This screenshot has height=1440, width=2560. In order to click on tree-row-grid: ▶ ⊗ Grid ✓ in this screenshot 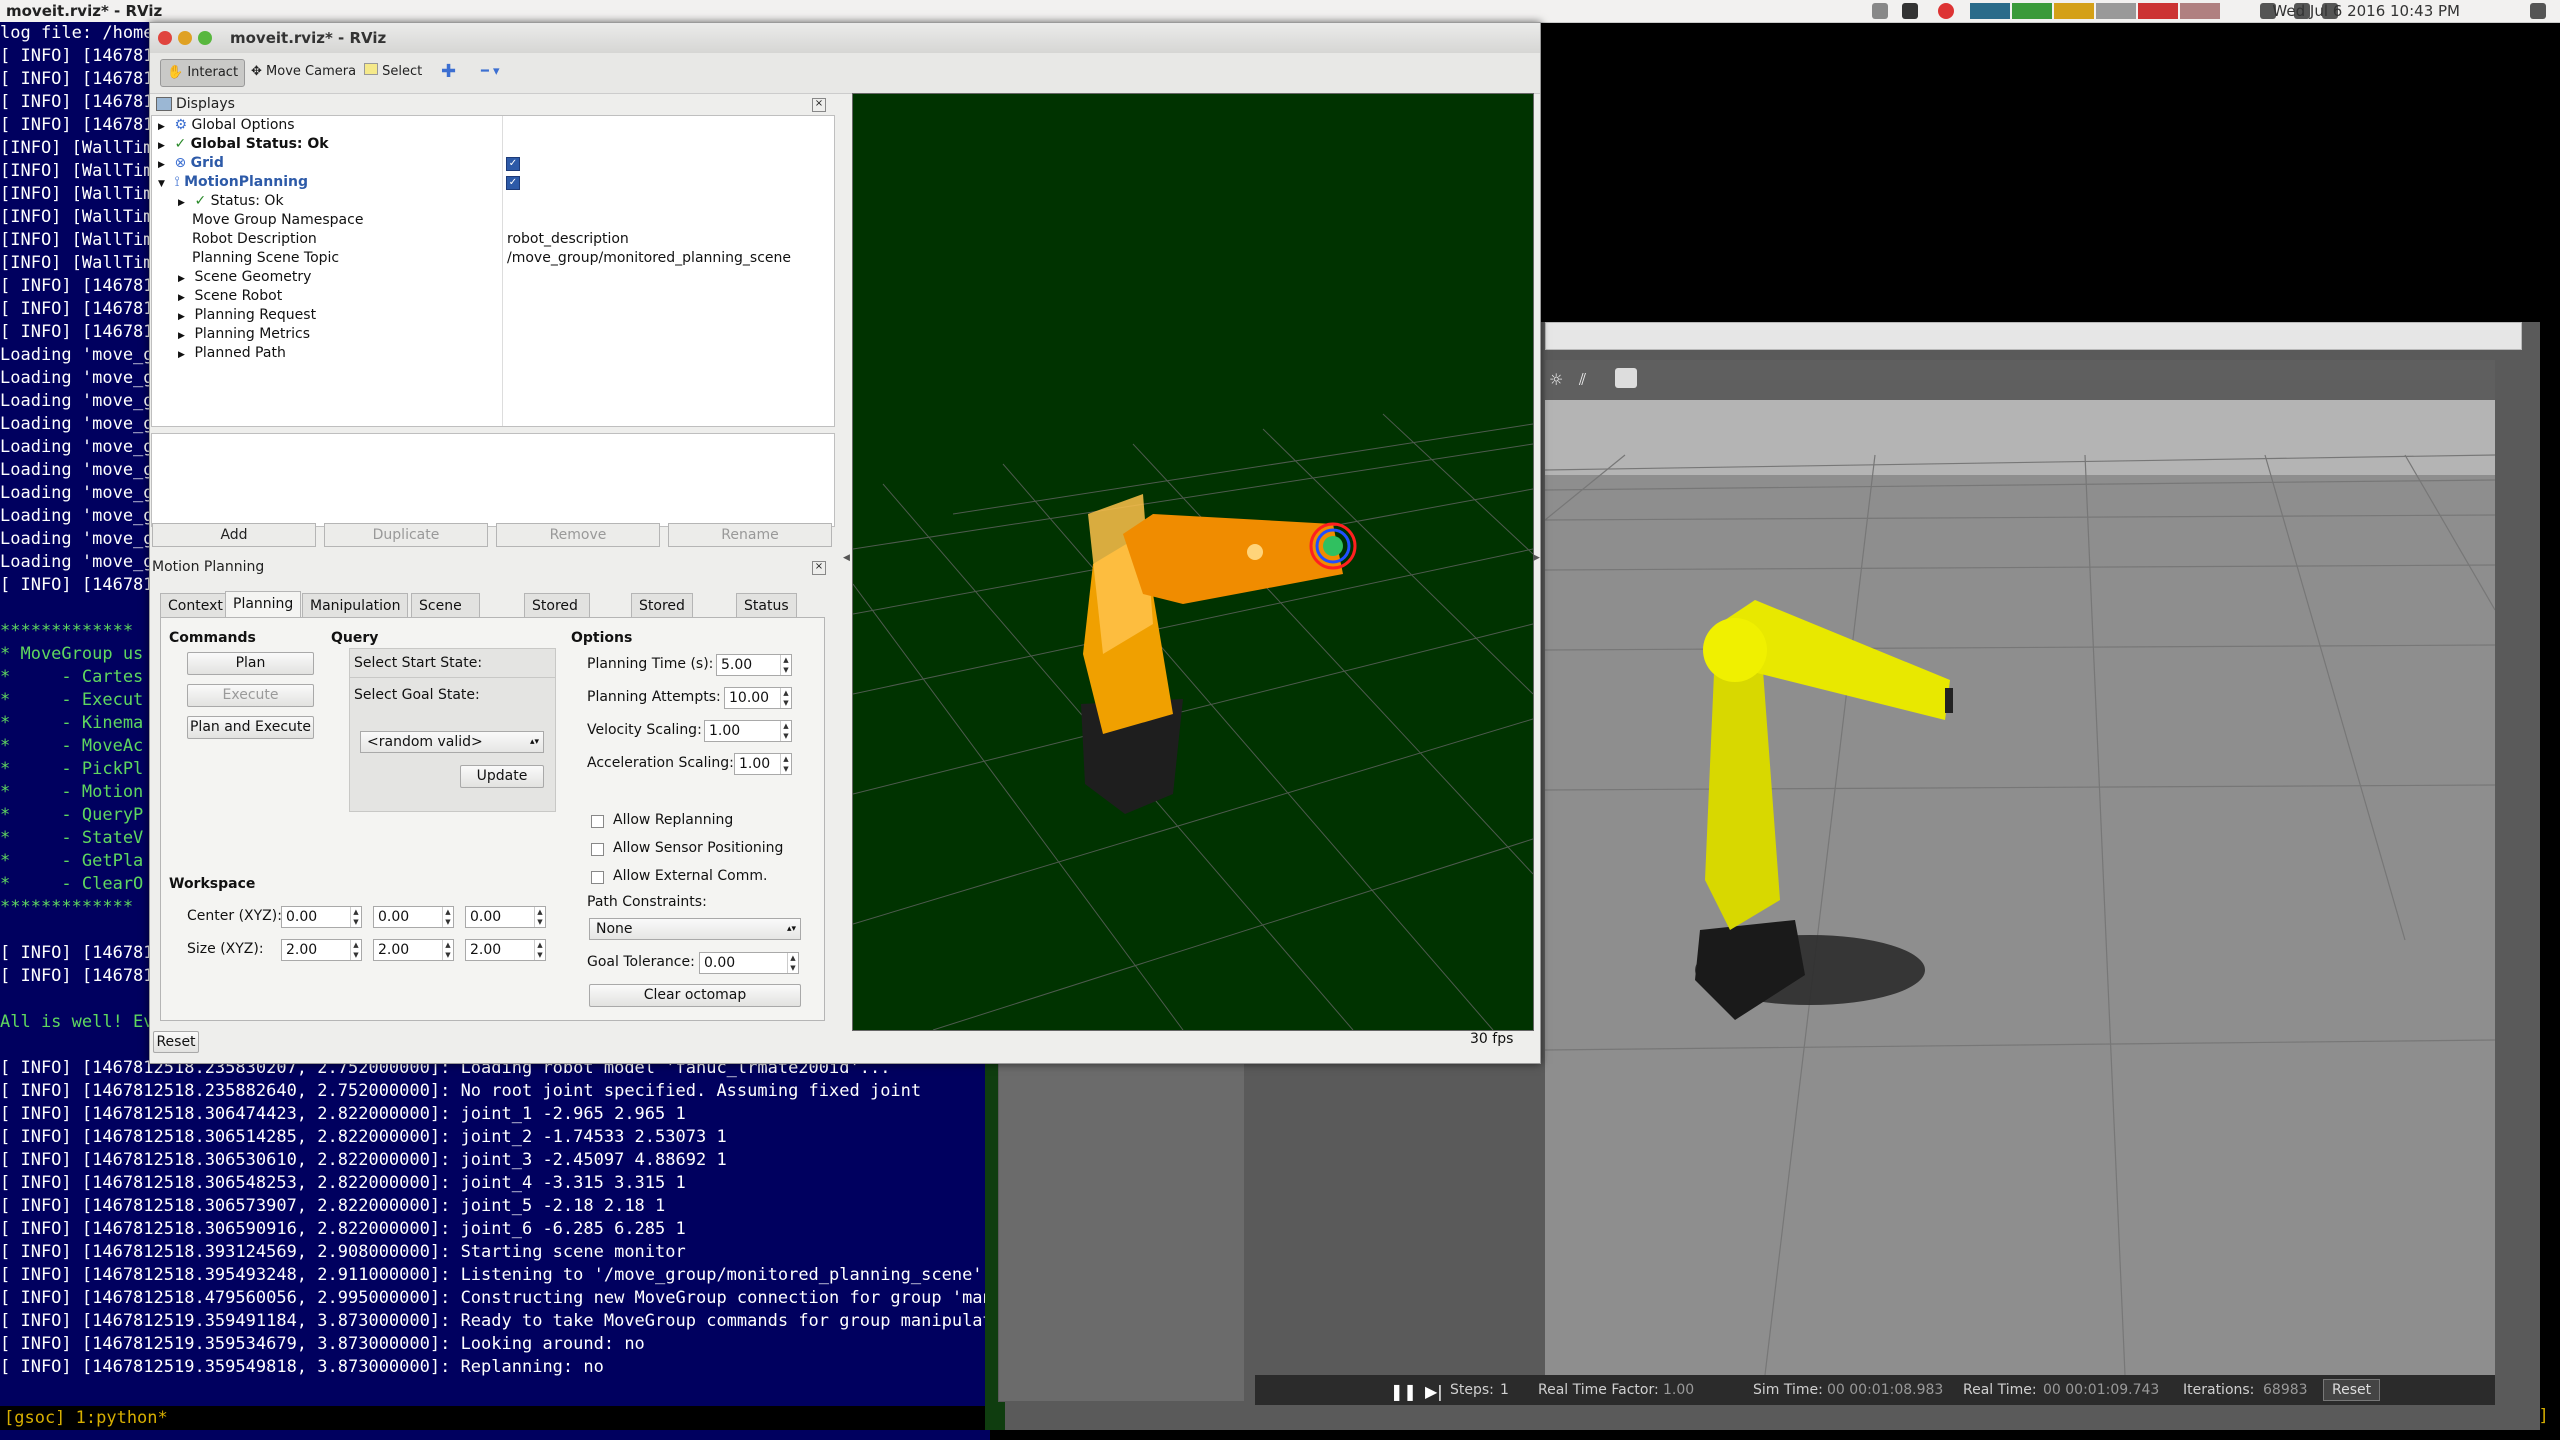, I will do `click(336, 163)`.